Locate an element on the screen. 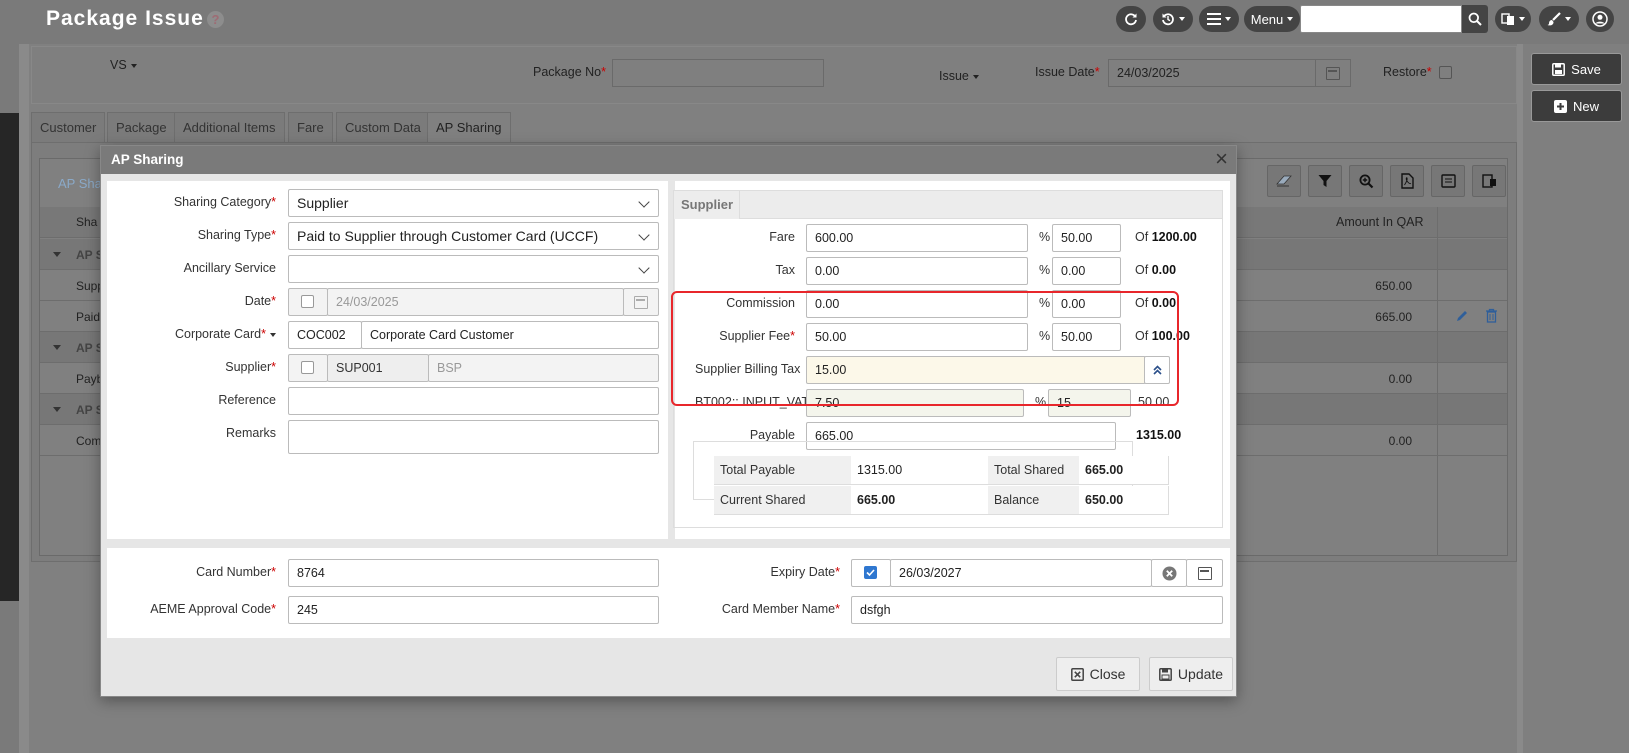  date-checkbox-addon is located at coordinates (308, 302).